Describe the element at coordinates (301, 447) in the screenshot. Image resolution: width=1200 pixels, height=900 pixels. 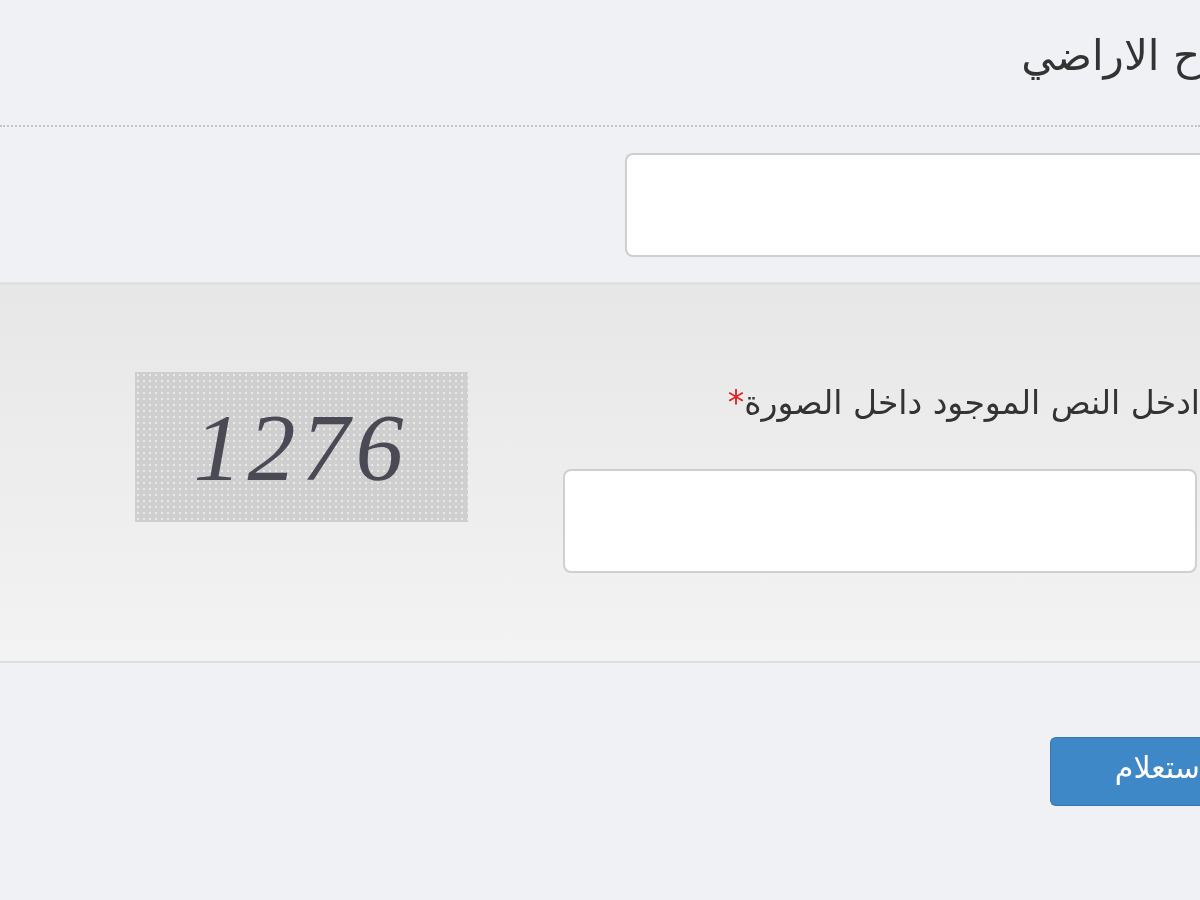
I see `captcha-image: 1276` at that location.